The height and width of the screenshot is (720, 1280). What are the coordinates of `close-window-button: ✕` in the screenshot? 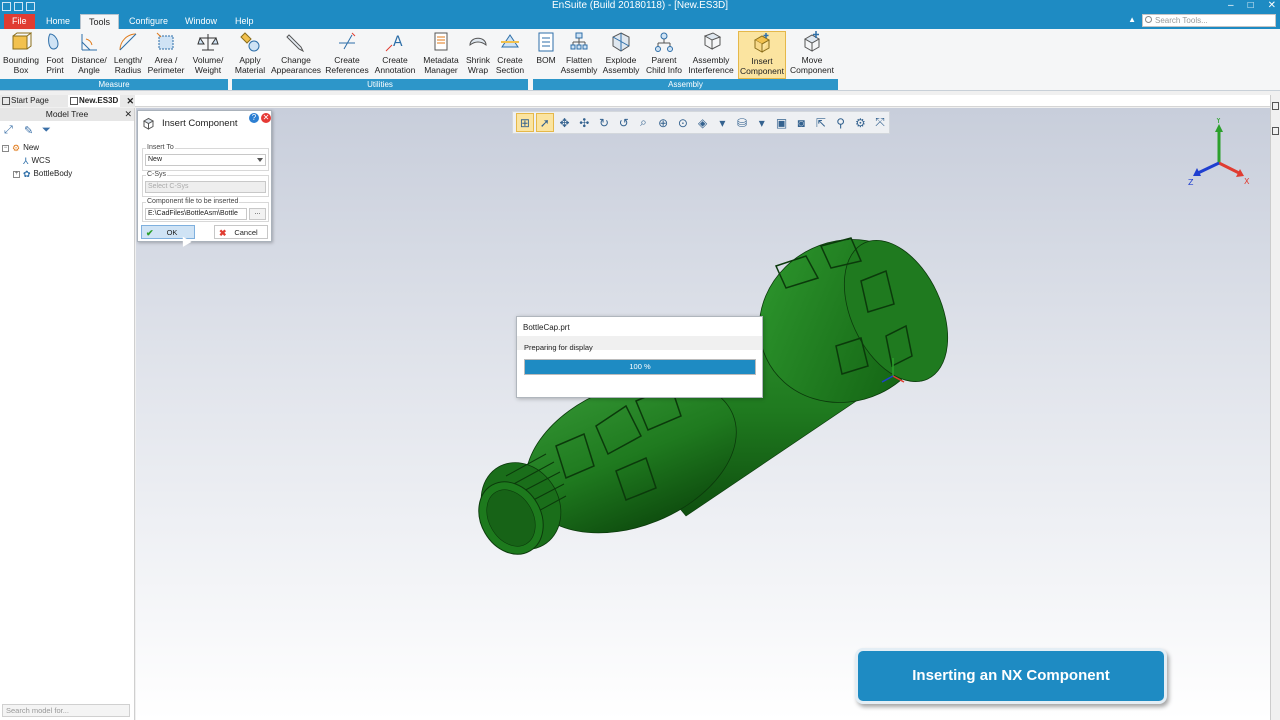 It's located at (1272, 5).